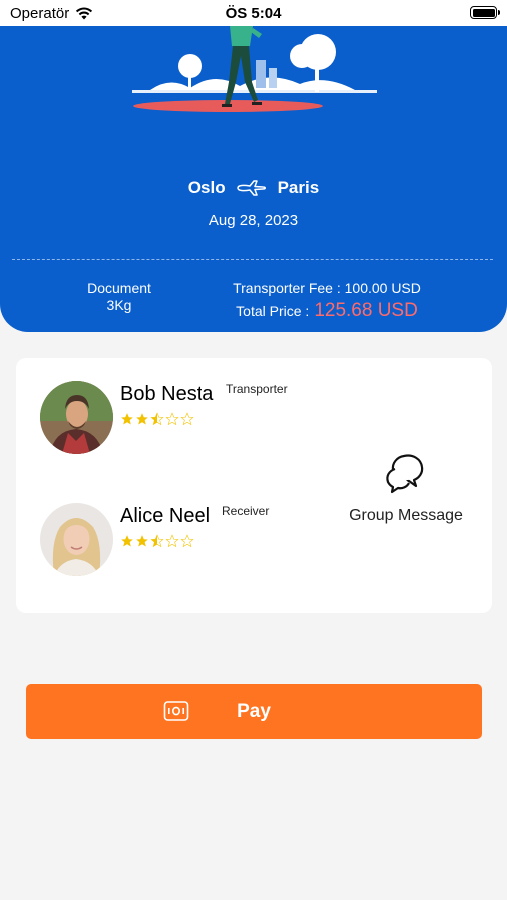  I want to click on receiver-role: Receiver, so click(246, 511).